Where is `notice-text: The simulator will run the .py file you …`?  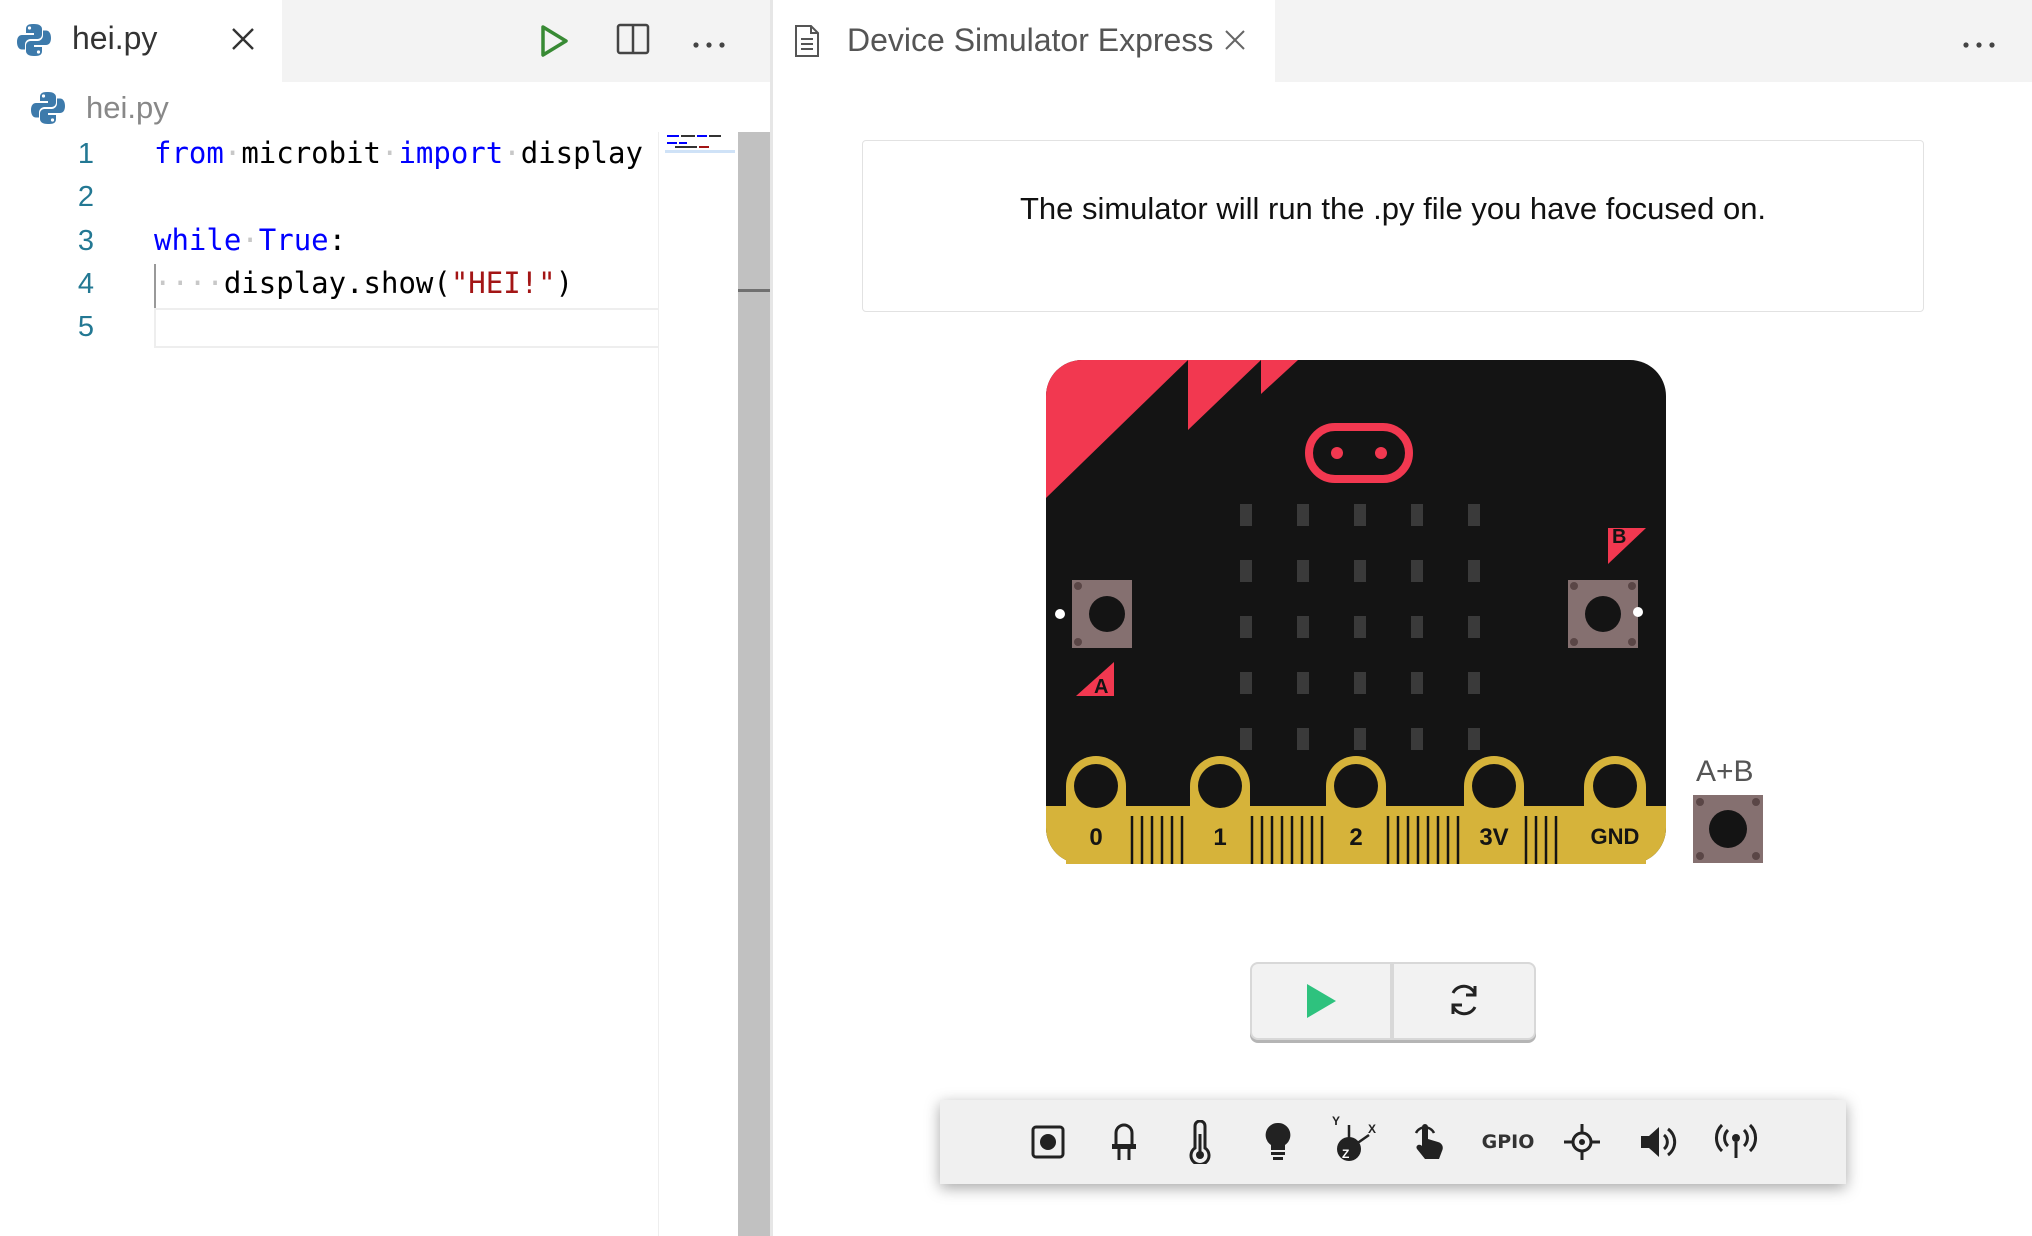
notice-text: The simulator will run the .py file you … is located at coordinates (1393, 208).